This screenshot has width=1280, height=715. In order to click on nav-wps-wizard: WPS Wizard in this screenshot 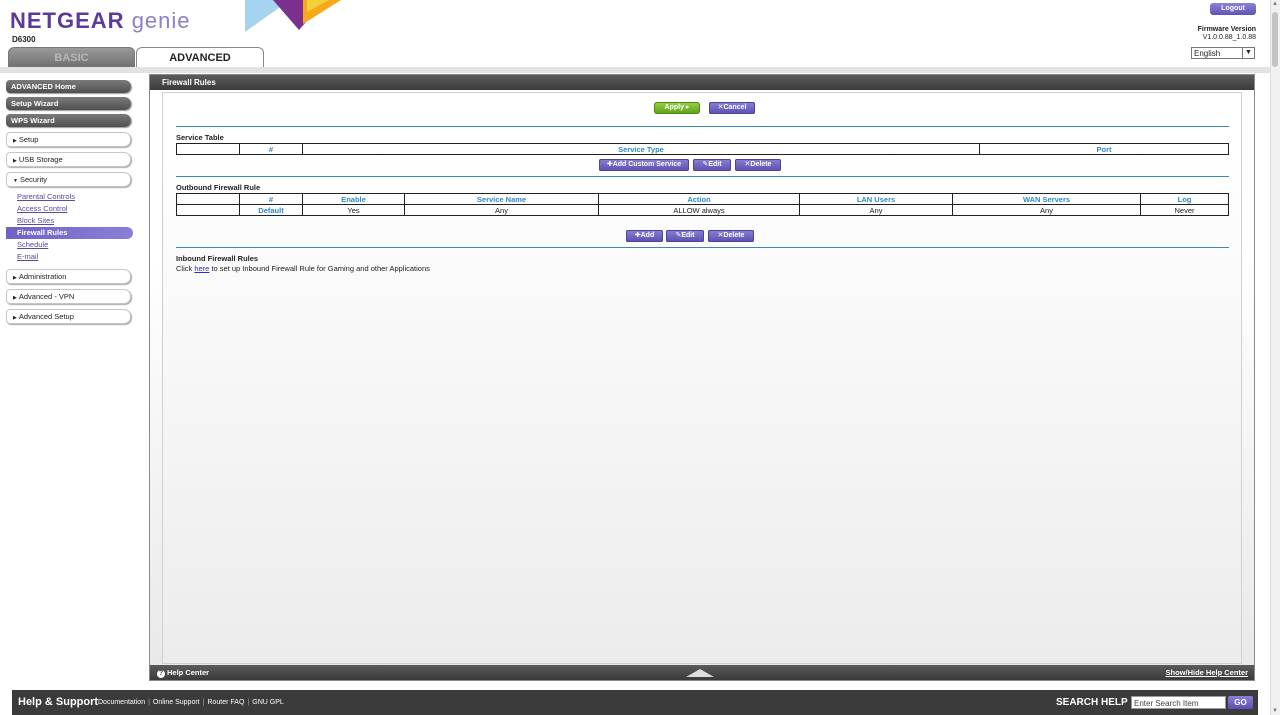, I will do `click(68, 120)`.